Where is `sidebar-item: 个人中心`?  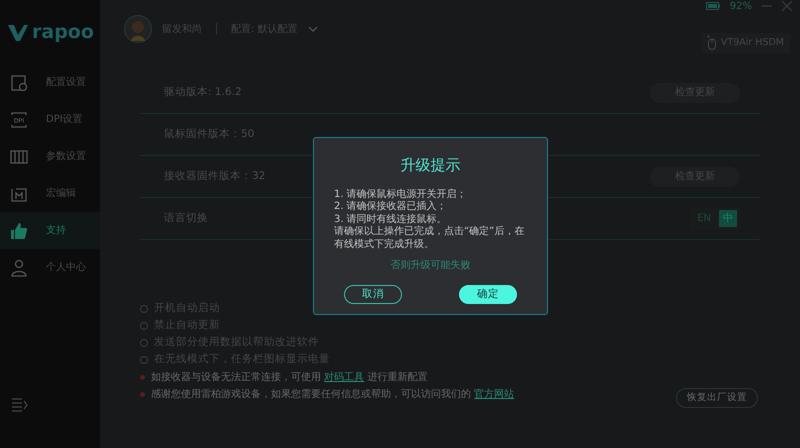
sidebar-item: 个人中心 is located at coordinates (50, 267).